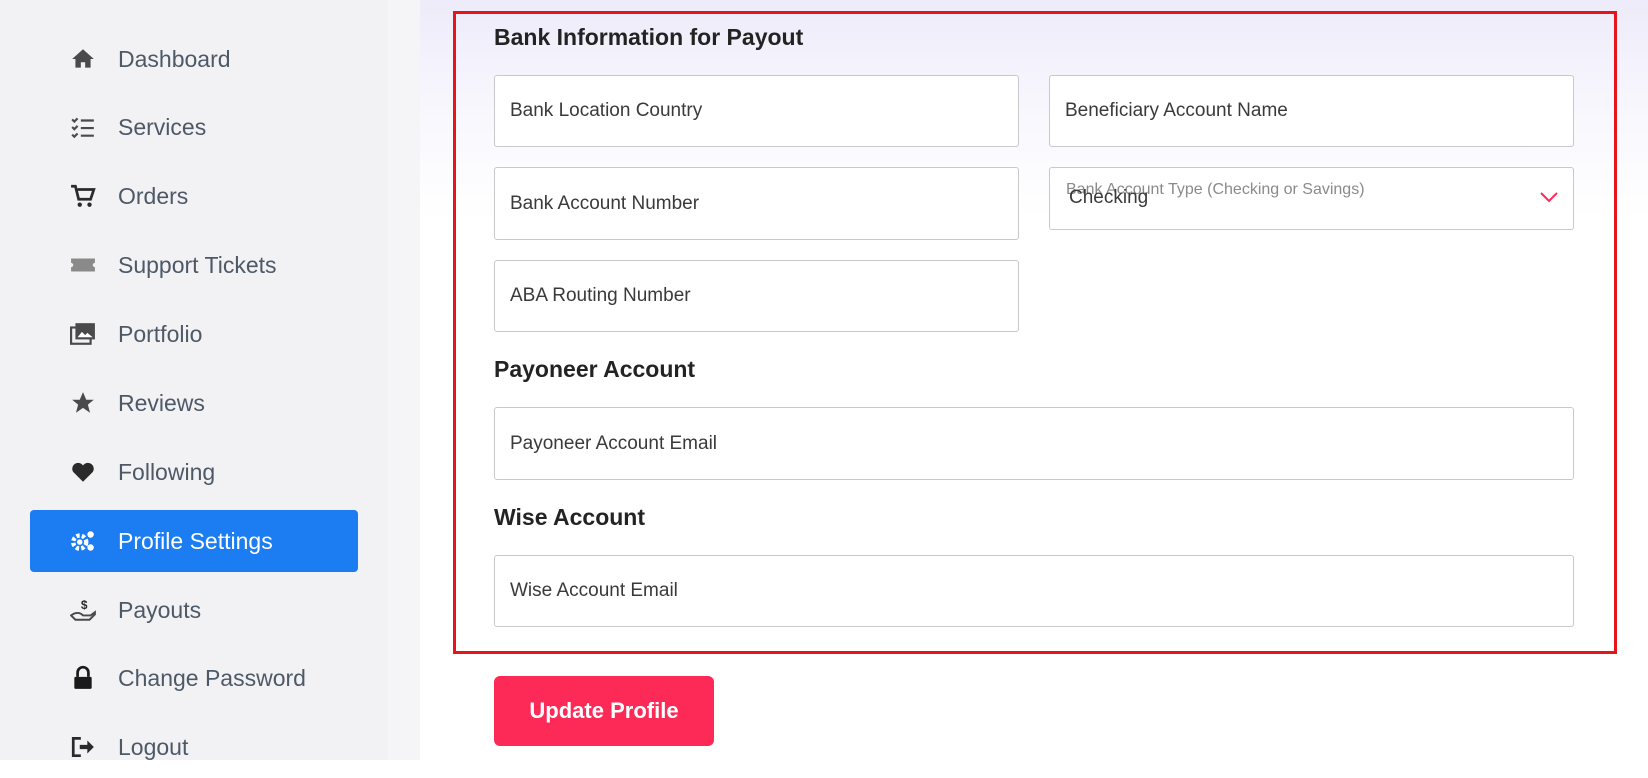 The image size is (1648, 778). Describe the element at coordinates (1549, 197) in the screenshot. I see `chevron-down-icon` at that location.